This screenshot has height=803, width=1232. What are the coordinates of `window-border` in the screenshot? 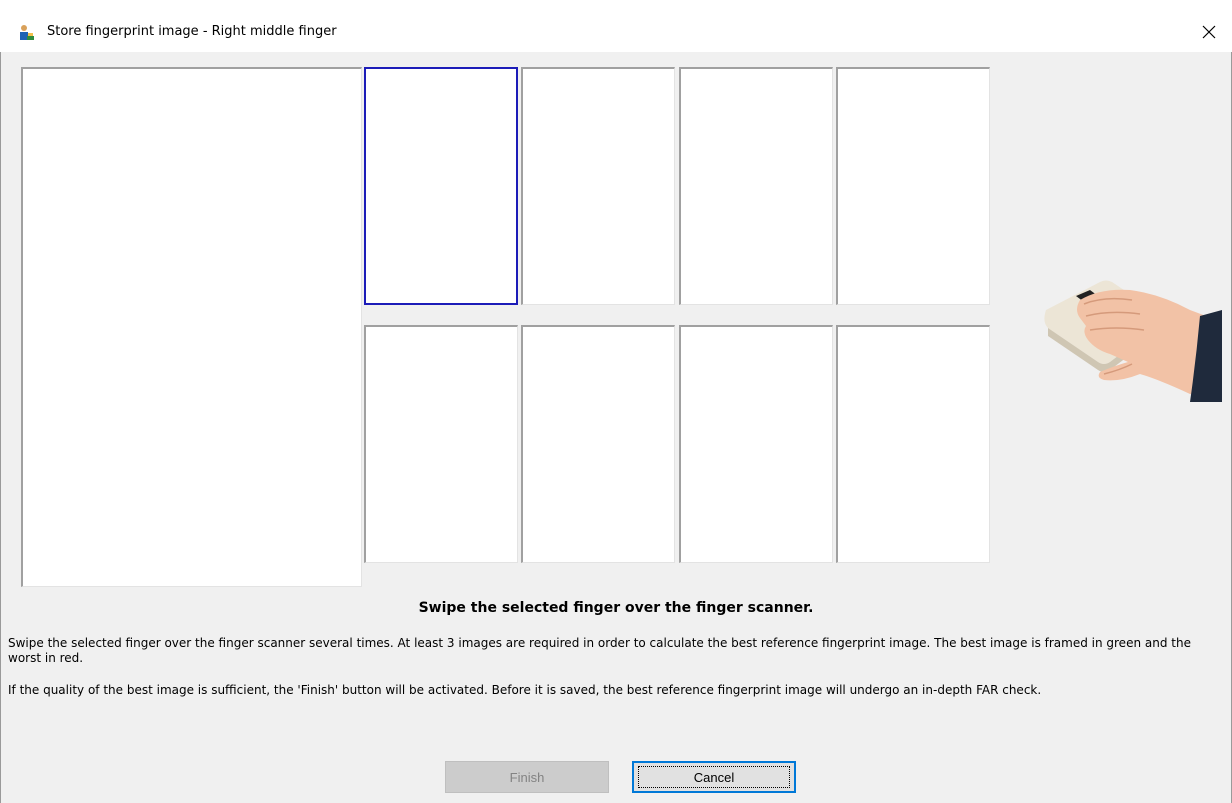 It's located at (0, 427).